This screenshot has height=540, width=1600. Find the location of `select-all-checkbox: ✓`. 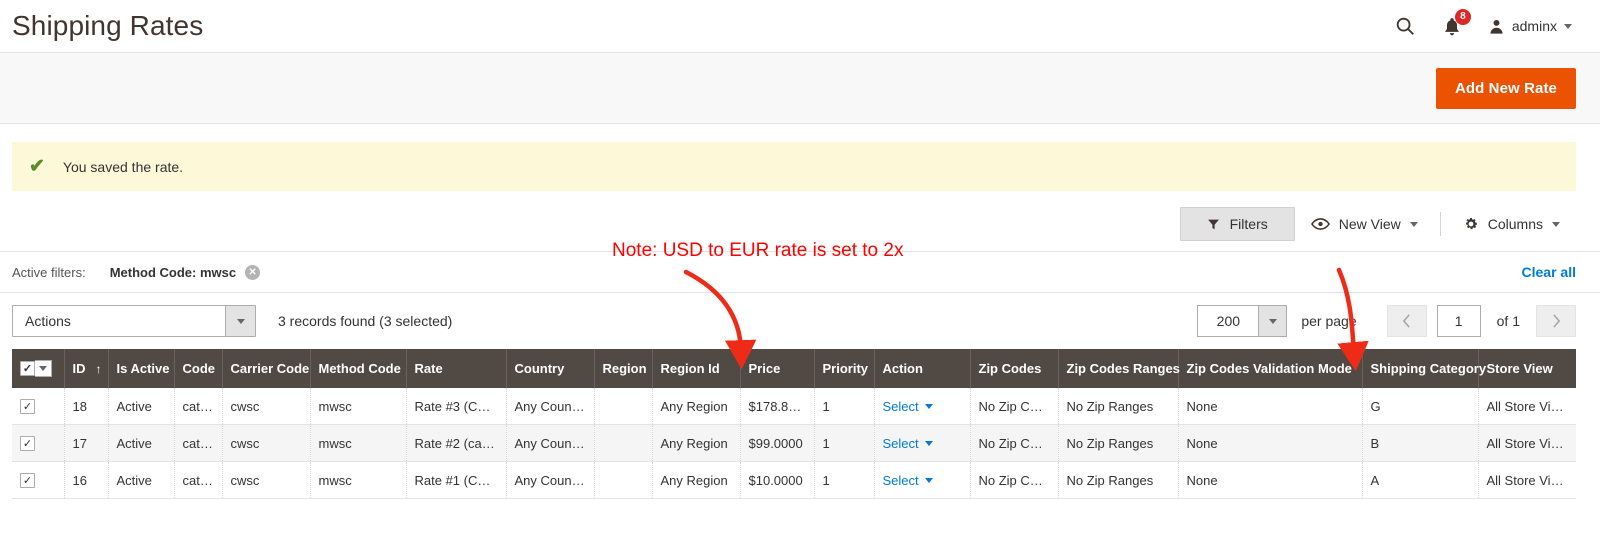

select-all-checkbox: ✓ is located at coordinates (27, 368).